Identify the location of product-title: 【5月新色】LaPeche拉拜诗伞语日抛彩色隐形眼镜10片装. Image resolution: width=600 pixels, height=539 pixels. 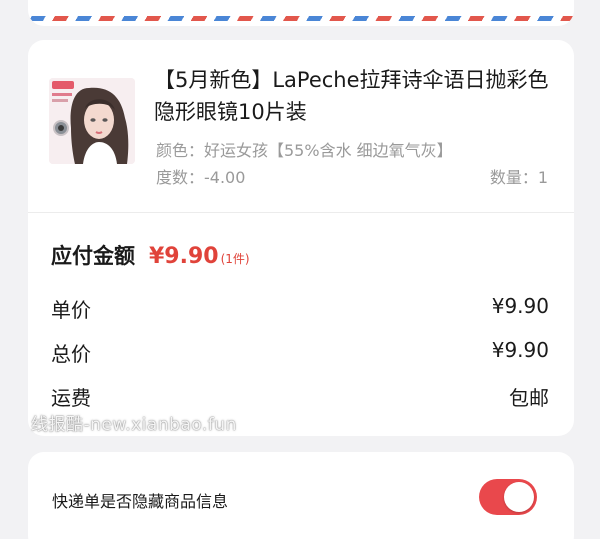
(354, 96).